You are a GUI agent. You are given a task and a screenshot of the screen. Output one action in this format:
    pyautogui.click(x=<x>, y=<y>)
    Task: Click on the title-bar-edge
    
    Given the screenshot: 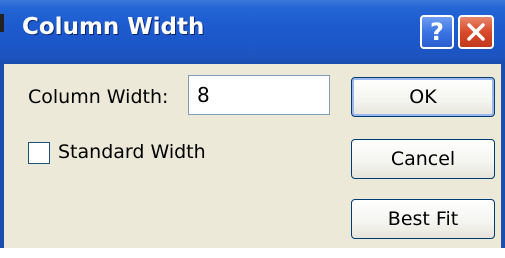 What is the action you would take?
    pyautogui.click(x=2, y=23)
    